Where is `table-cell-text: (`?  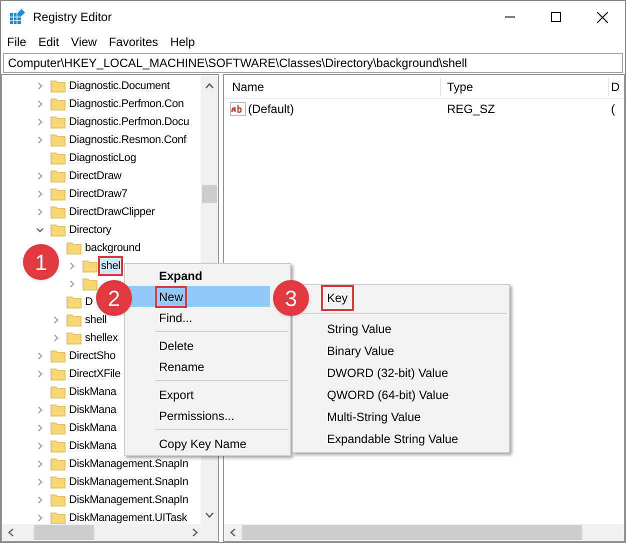
table-cell-text: ( is located at coordinates (612, 109).